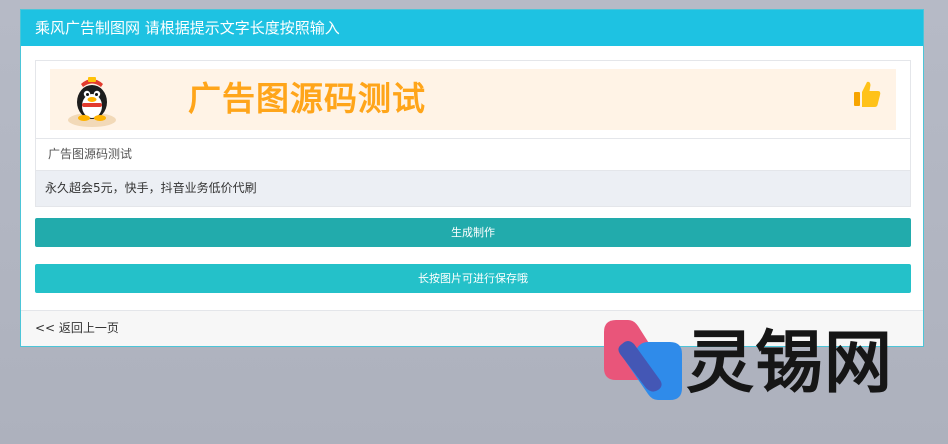 The image size is (948, 444). What do you see at coordinates (472, 28) in the screenshot?
I see `page-title: 乘风广告制图网 请根据提示文字长度按照输入` at bounding box center [472, 28].